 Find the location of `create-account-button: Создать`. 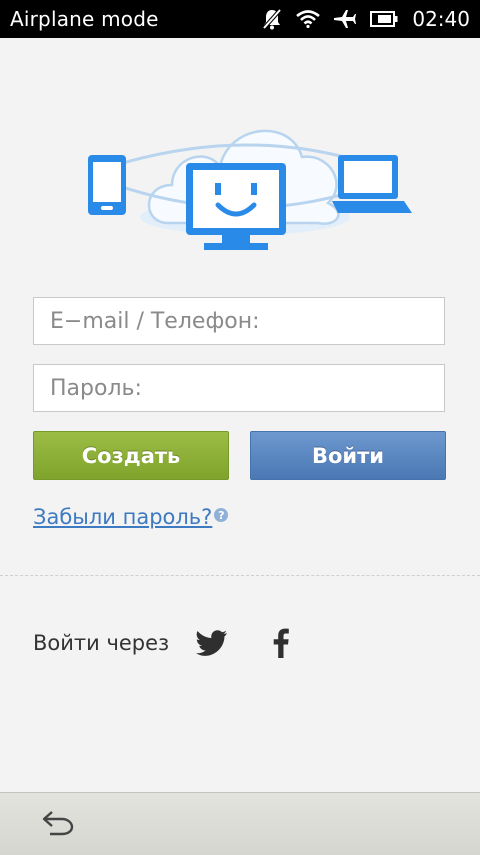

create-account-button: Создать is located at coordinates (131, 455).